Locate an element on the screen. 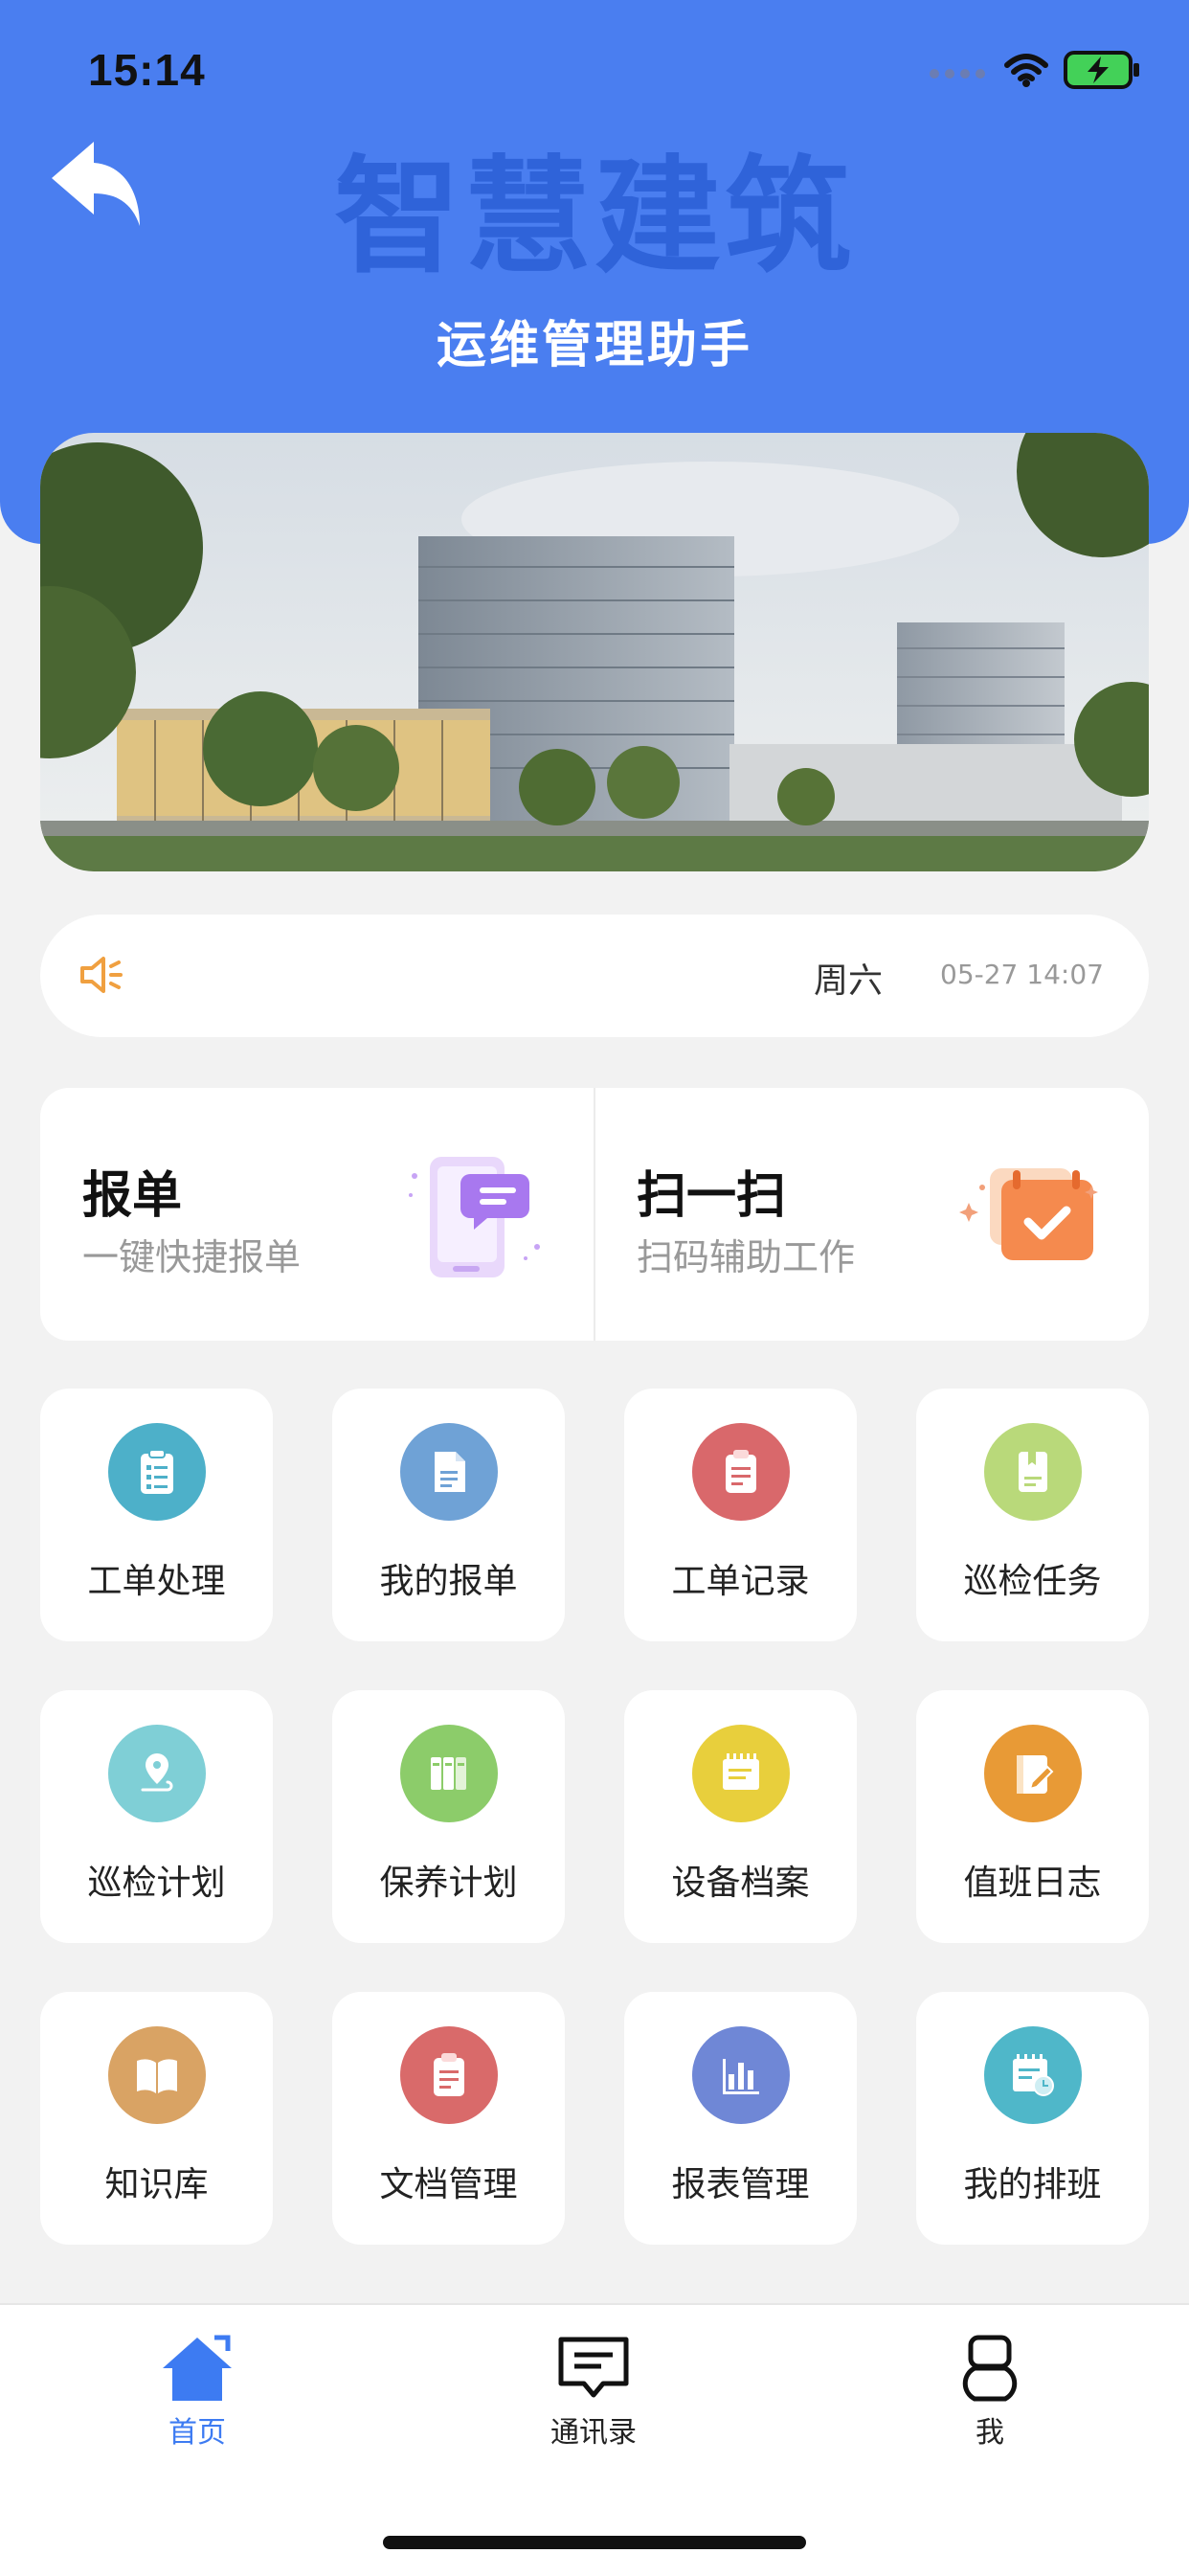  tab-home: 首页 is located at coordinates (197, 2392).